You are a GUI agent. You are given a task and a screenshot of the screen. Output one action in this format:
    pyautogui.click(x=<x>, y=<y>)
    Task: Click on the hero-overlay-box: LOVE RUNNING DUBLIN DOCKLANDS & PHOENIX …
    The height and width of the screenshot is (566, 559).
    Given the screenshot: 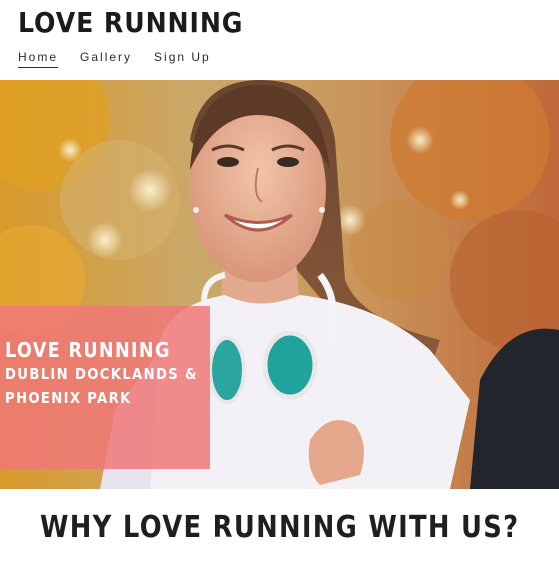 What is the action you would take?
    pyautogui.click(x=105, y=387)
    